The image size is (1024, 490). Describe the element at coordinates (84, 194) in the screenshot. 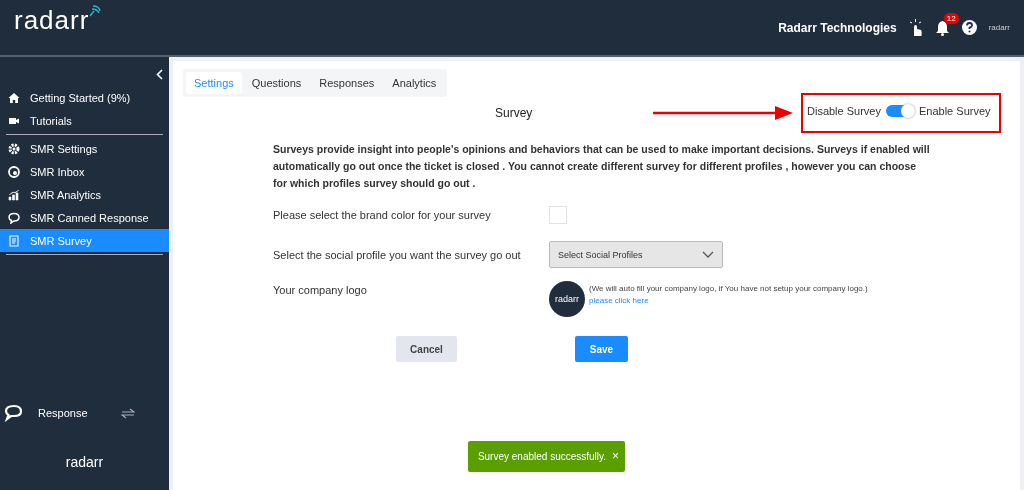

I see `sidebar-item: SMR Analytics` at that location.